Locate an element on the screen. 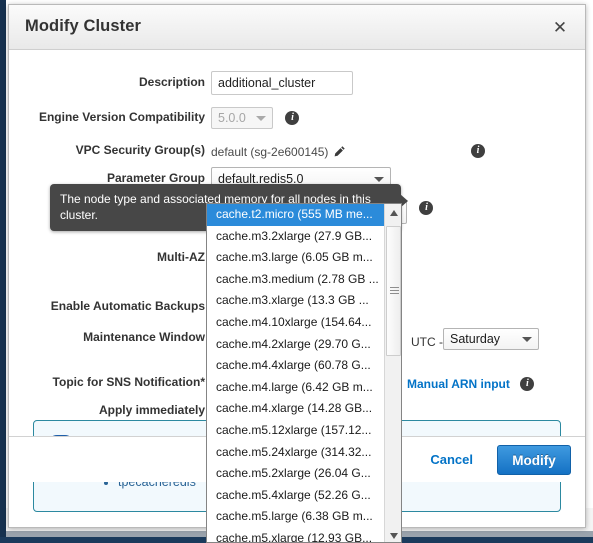 This screenshot has height=543, width=593. page-left-edge is located at coordinates (3, 271).